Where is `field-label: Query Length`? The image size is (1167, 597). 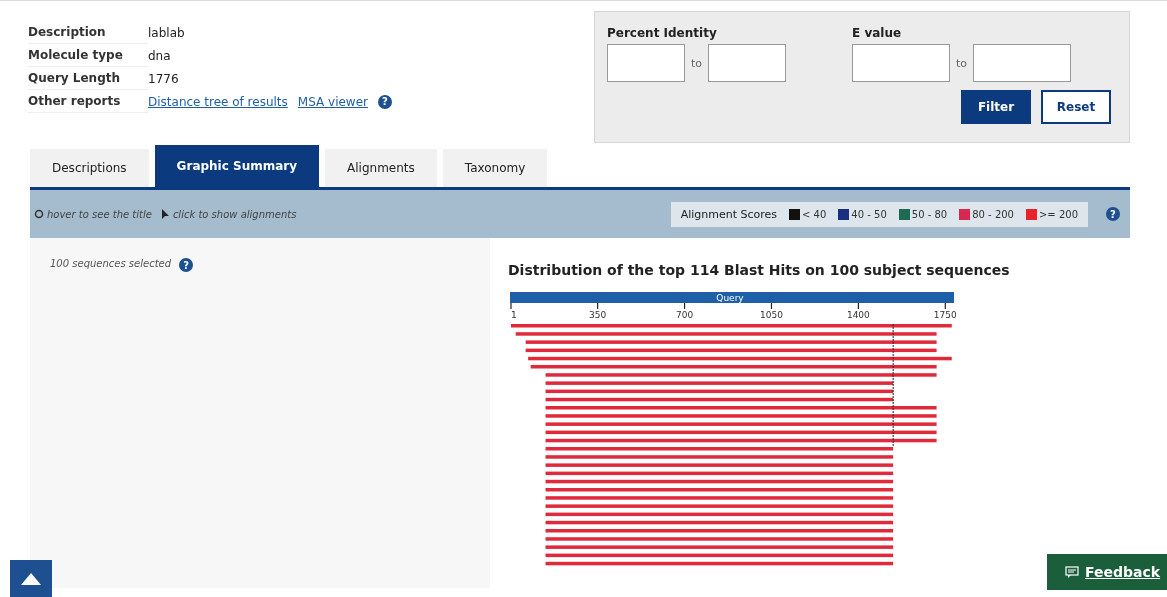
field-label: Query Length is located at coordinates (88, 78).